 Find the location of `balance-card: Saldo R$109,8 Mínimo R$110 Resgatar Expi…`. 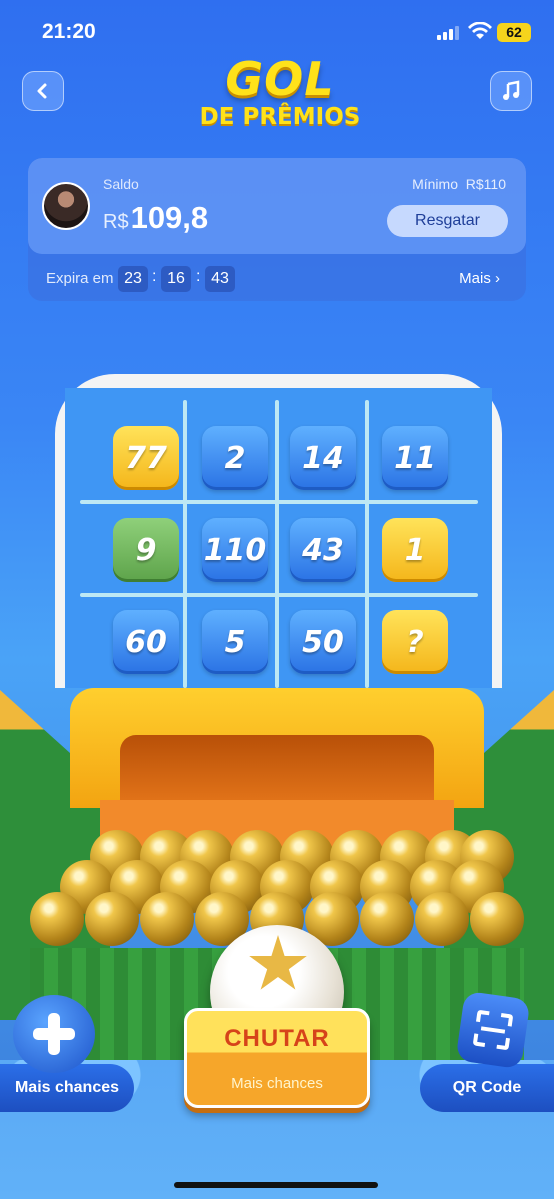

balance-card: Saldo R$109,8 Mínimo R$110 Resgatar Expi… is located at coordinates (277, 229).